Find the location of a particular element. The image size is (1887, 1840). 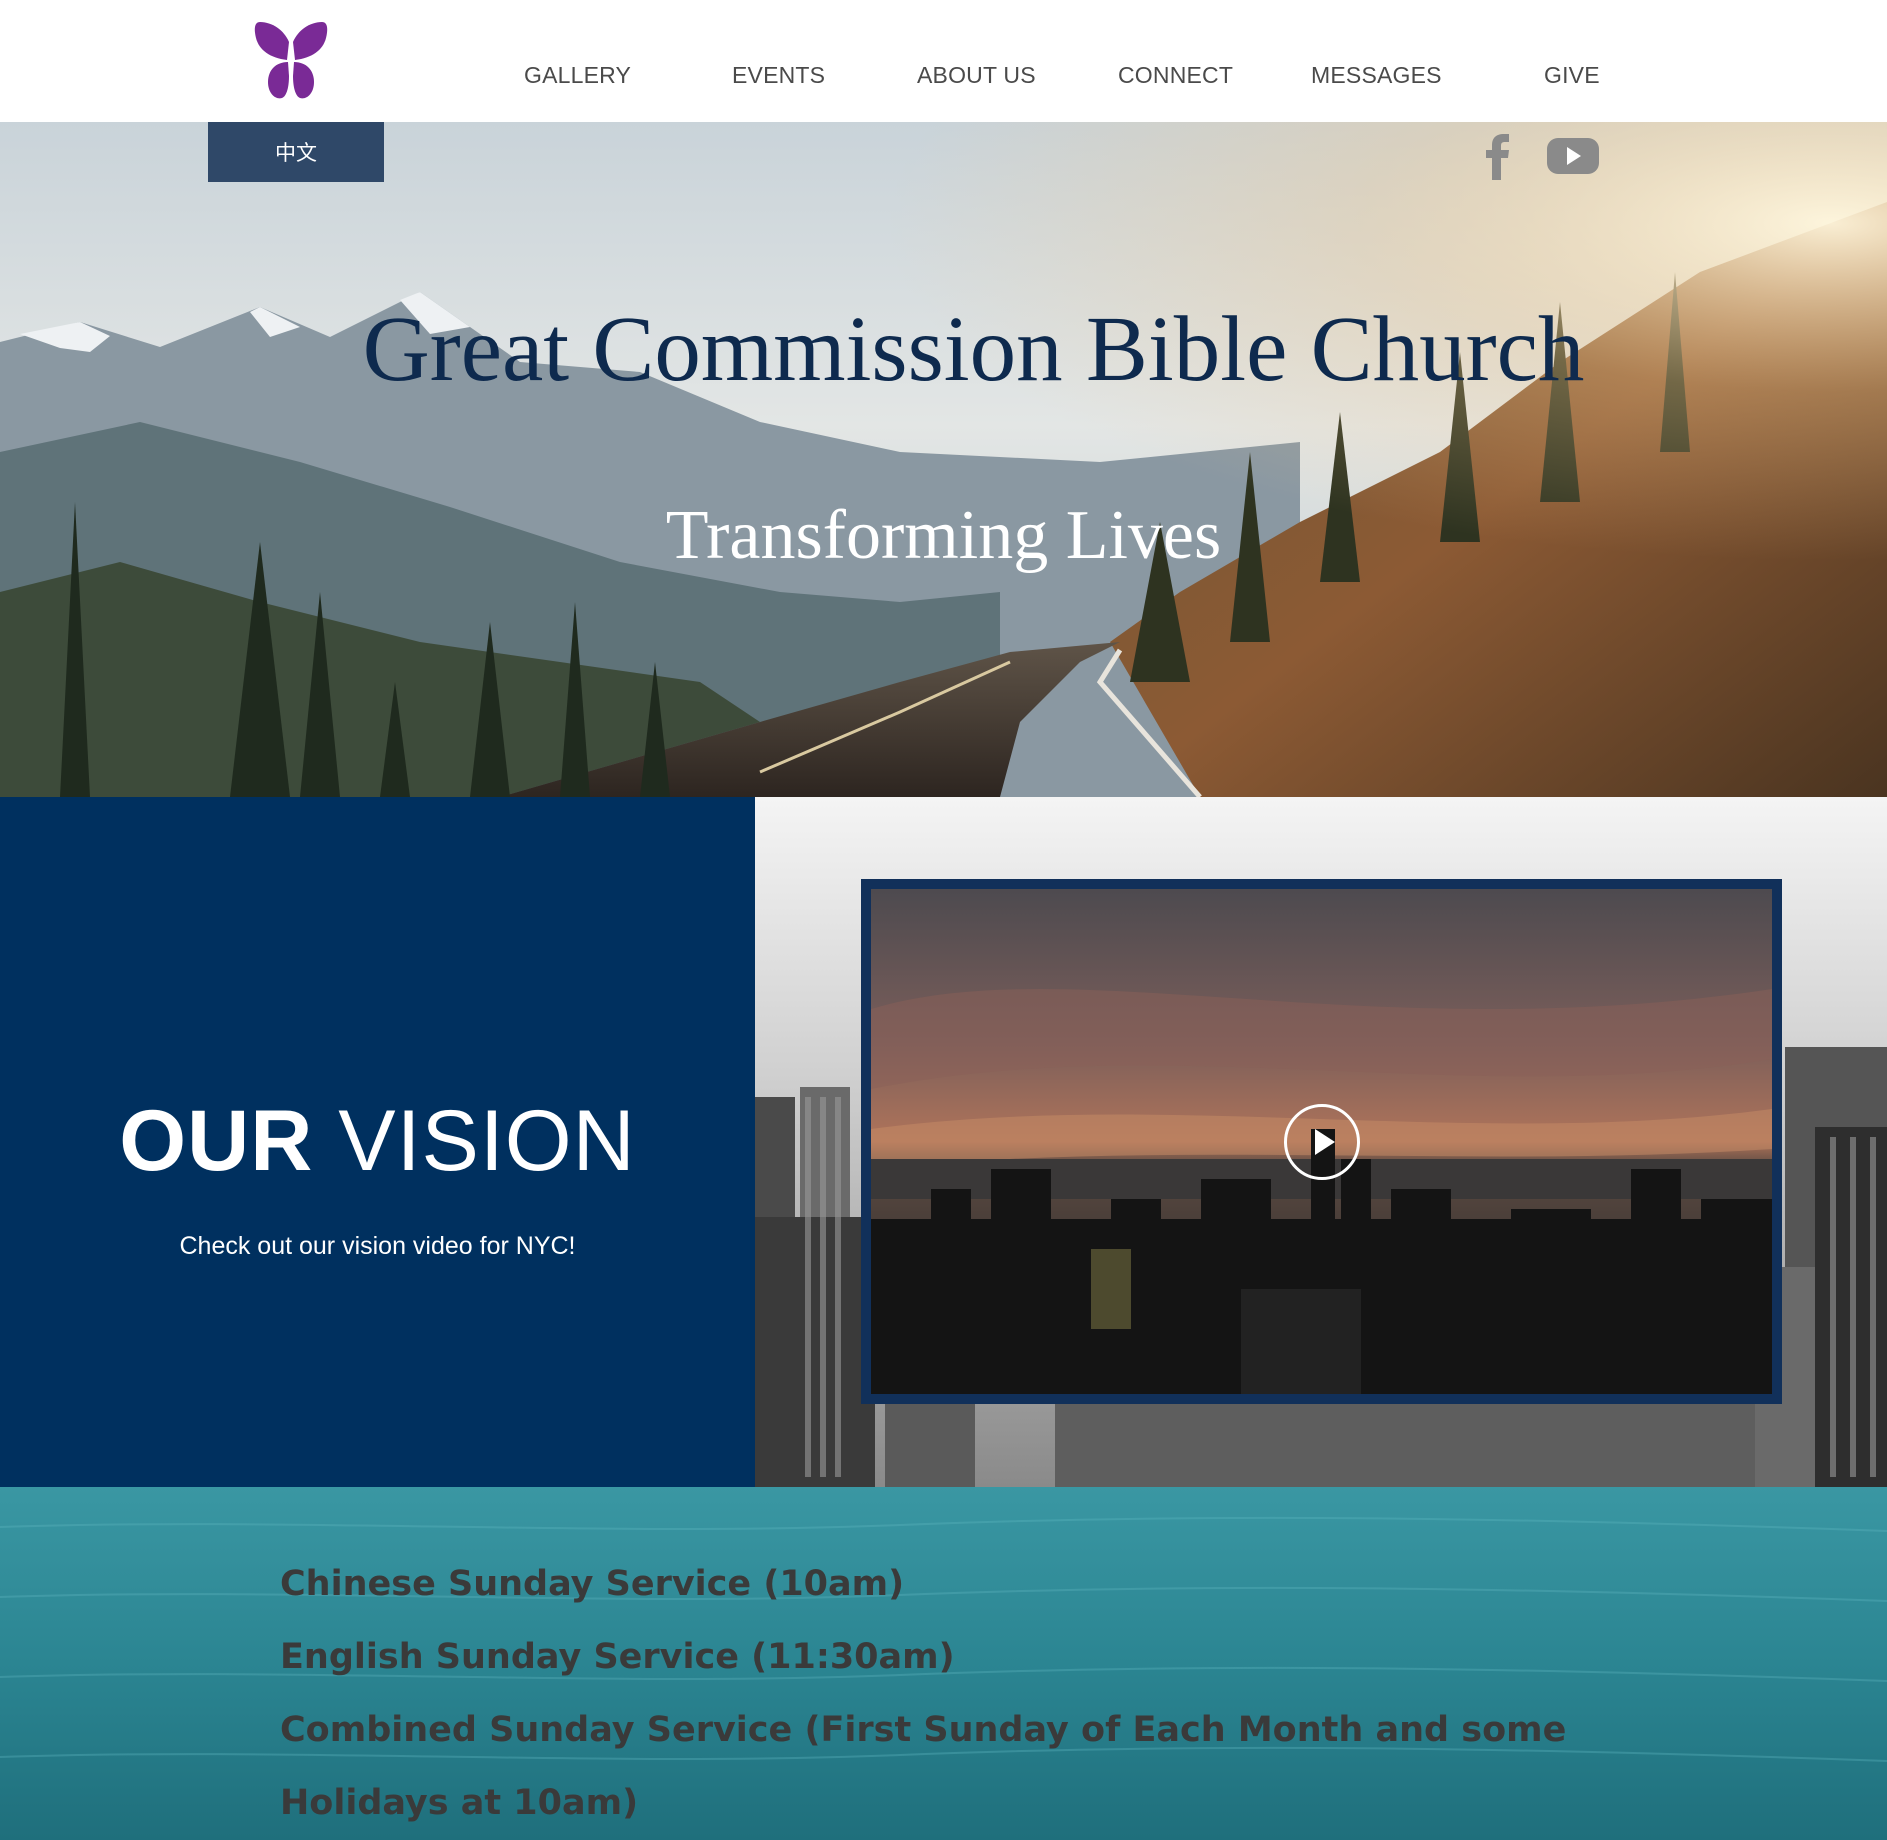

youtube-icon is located at coordinates (1573, 156).